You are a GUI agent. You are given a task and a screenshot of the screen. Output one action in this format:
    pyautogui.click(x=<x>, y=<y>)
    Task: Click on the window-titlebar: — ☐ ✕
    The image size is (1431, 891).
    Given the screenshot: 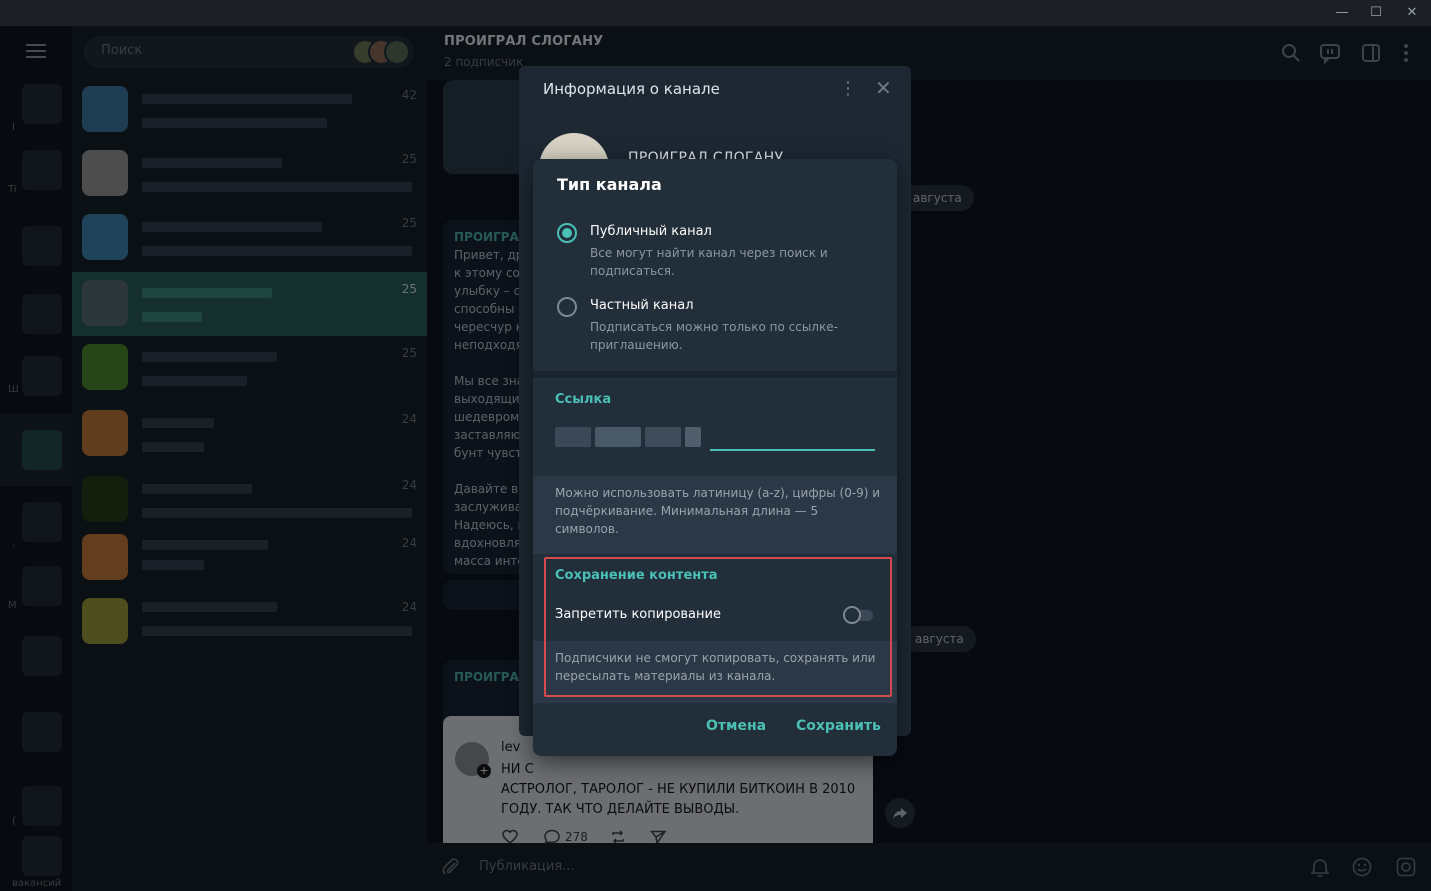 What is the action you would take?
    pyautogui.click(x=715, y=13)
    